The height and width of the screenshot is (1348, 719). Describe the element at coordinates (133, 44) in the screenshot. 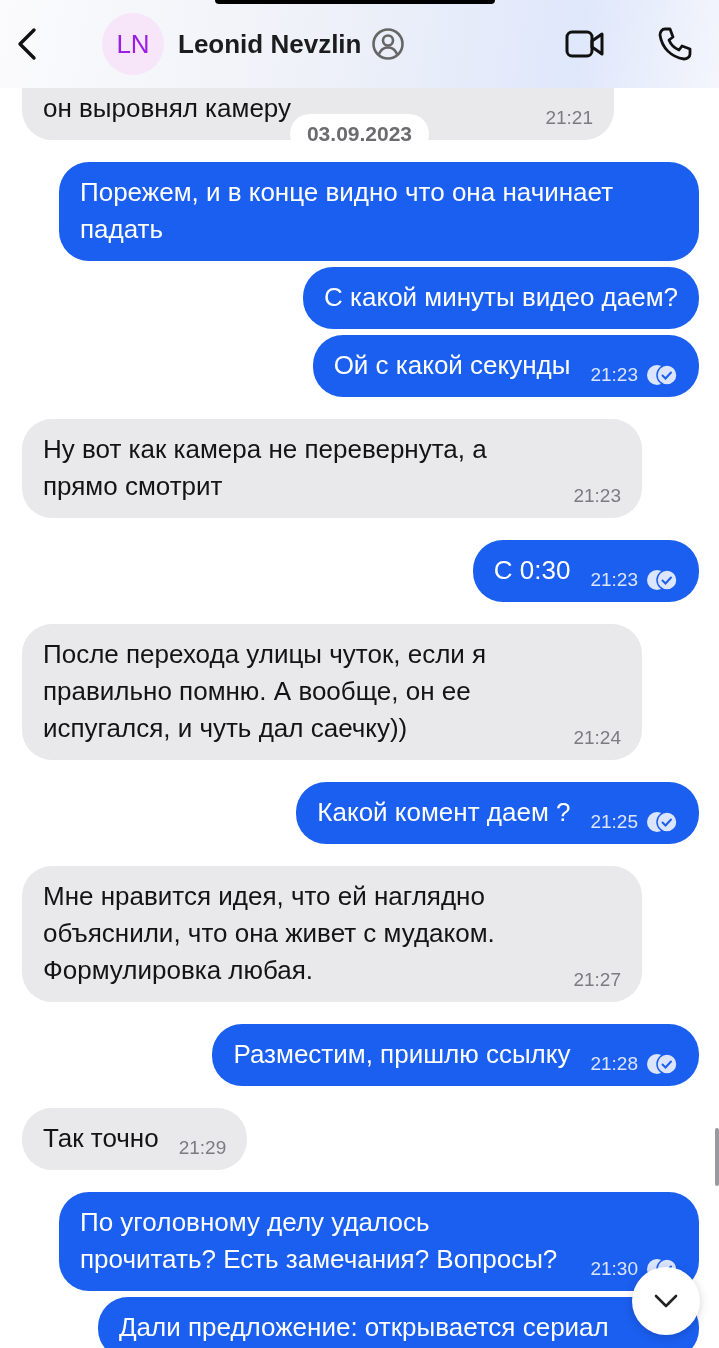

I see `avatar: LN` at that location.